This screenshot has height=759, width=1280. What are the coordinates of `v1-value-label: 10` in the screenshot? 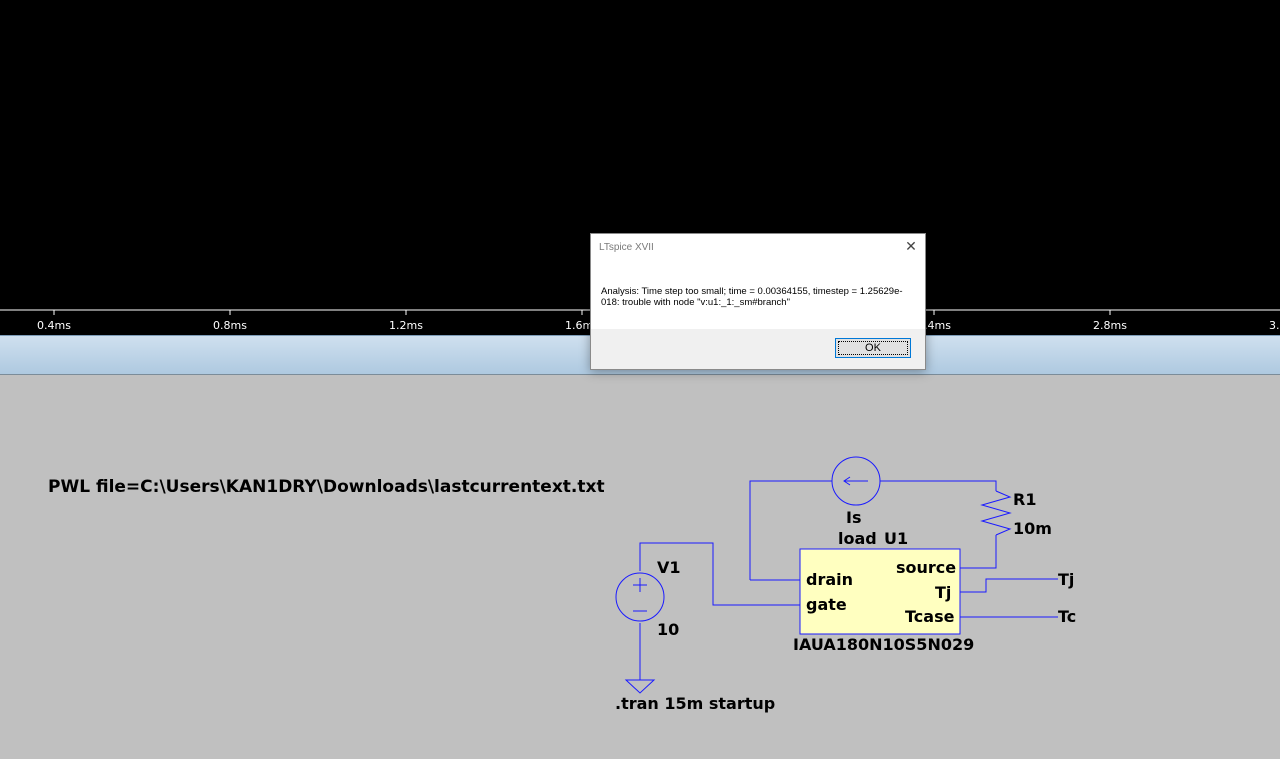 It's located at (668, 630).